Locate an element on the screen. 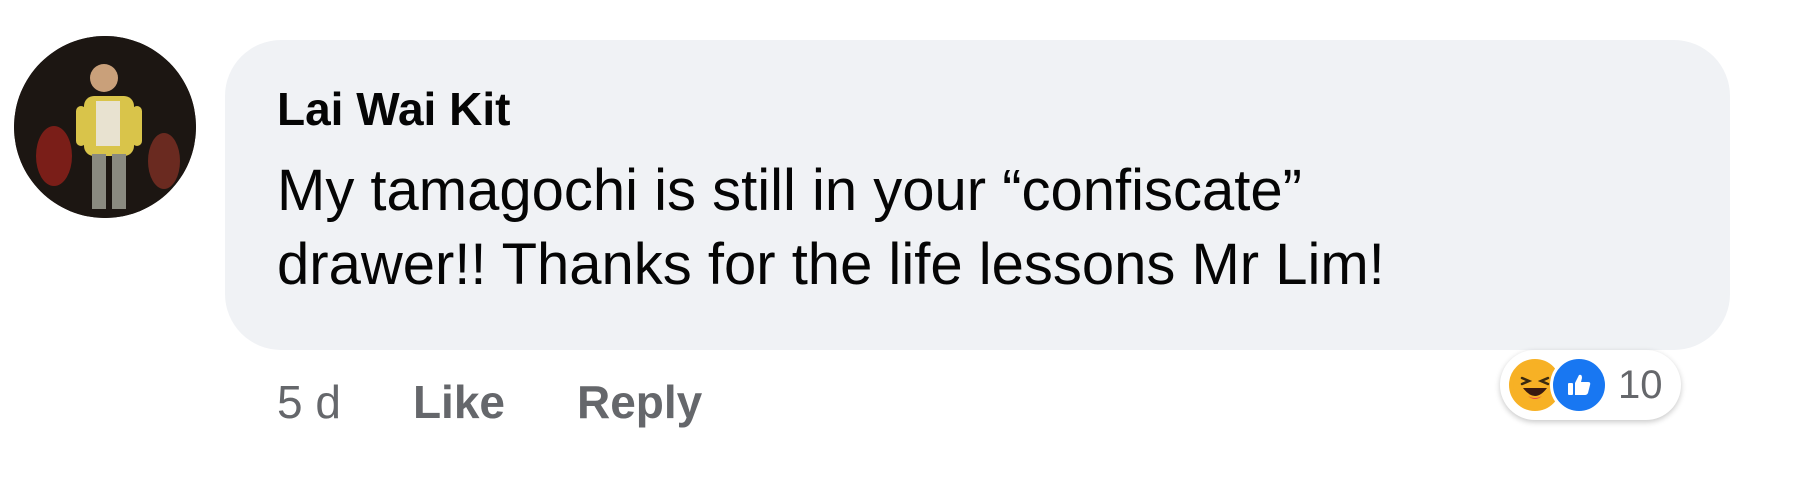  comment-timestamp: 5 d is located at coordinates (309, 402).